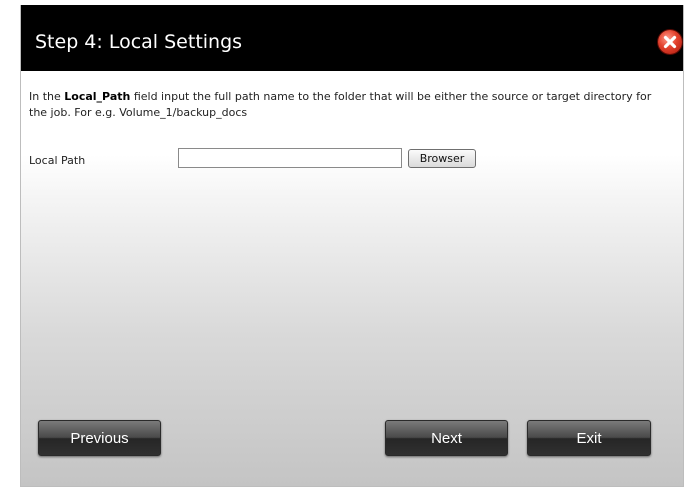 The height and width of the screenshot is (489, 694). Describe the element at coordinates (290, 158) in the screenshot. I see `local-path-input` at that location.